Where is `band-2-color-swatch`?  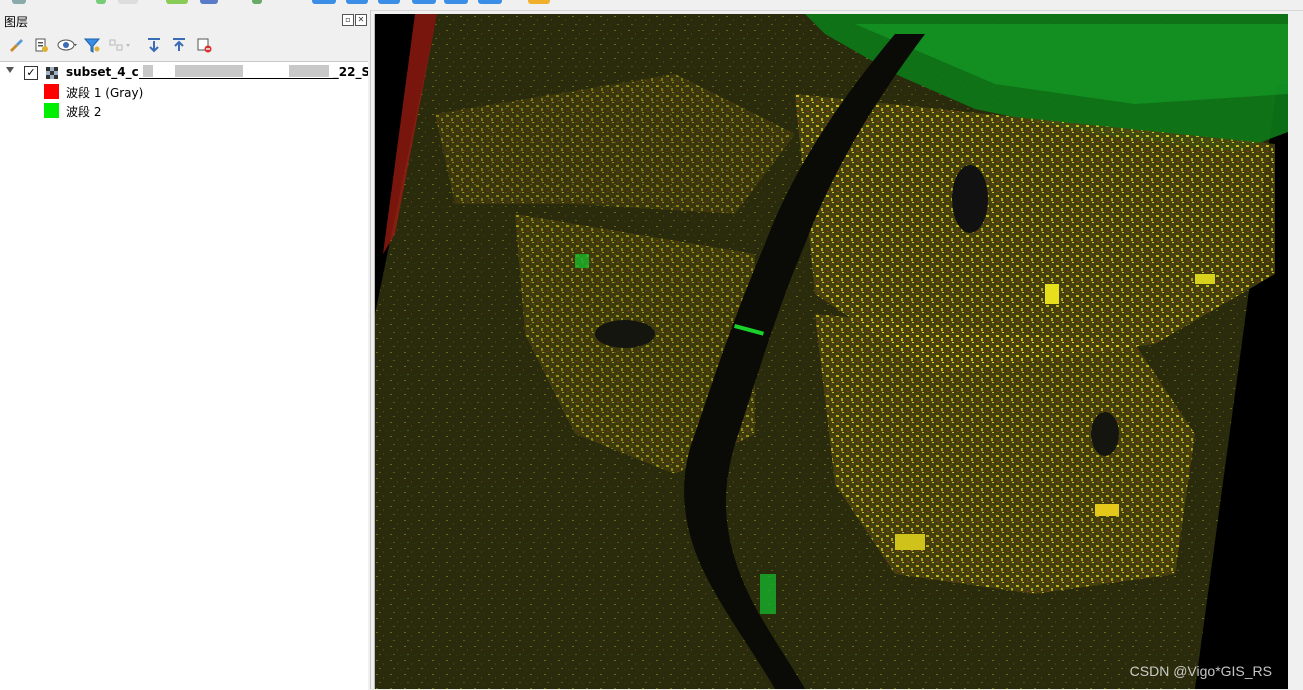 band-2-color-swatch is located at coordinates (51, 110).